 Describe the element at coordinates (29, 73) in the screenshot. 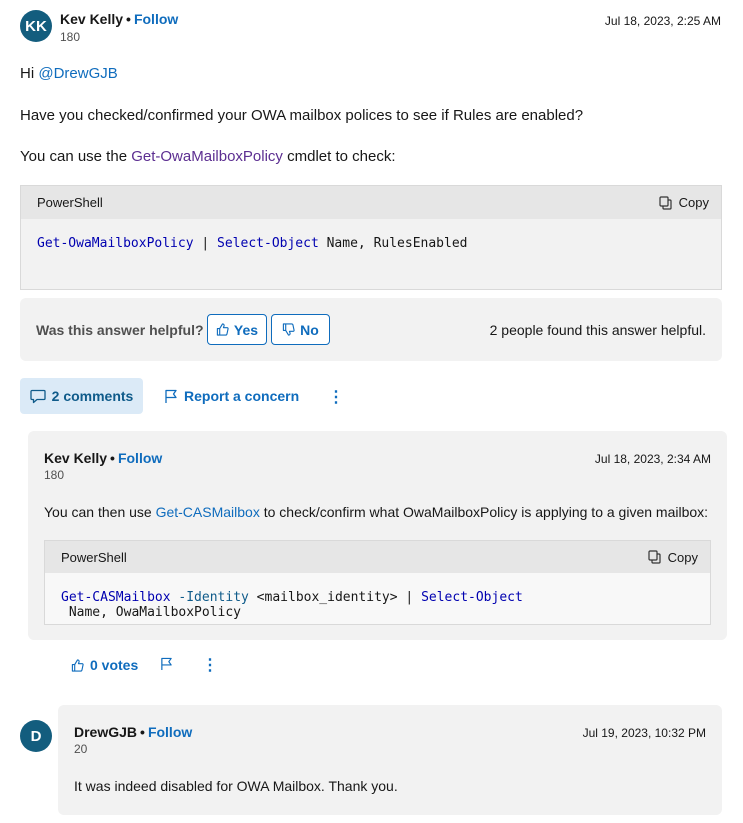

I see `greeting-prefix: Hi` at that location.